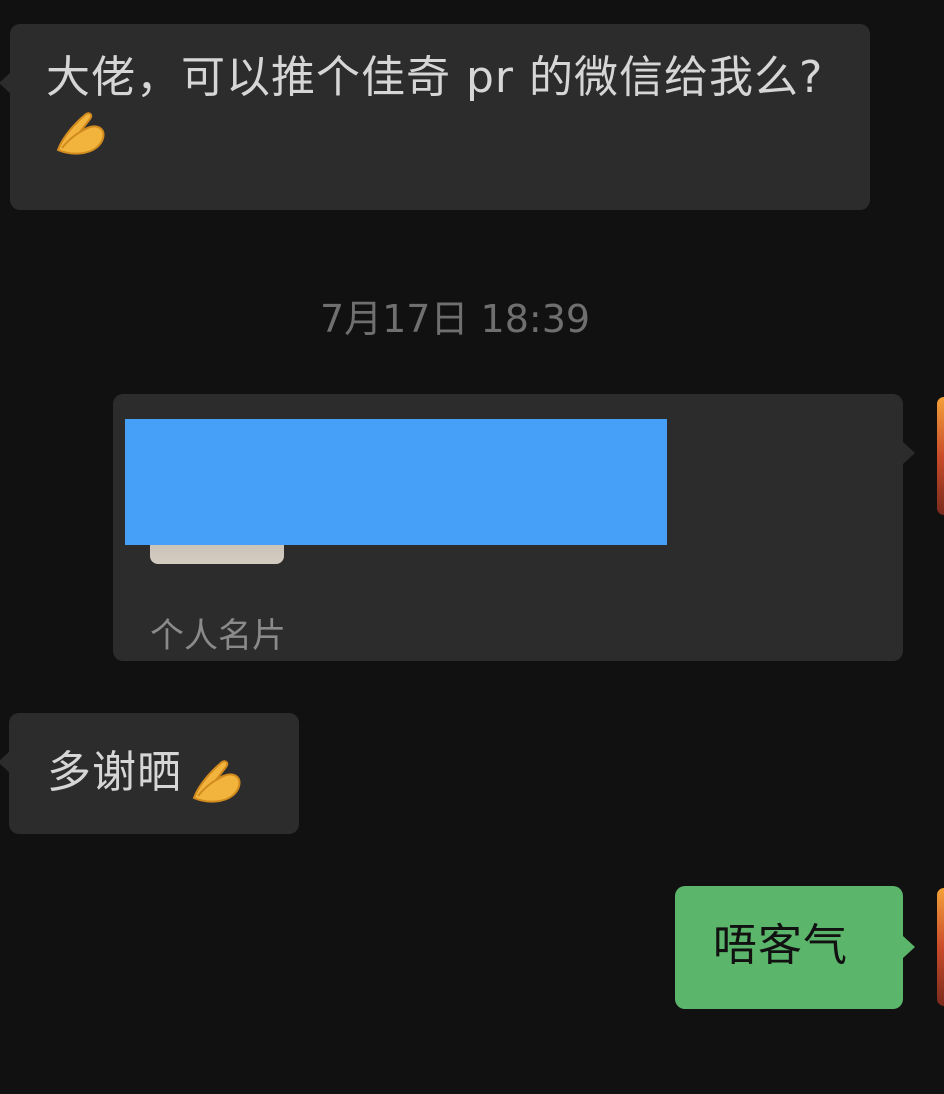  I want to click on message-text: 唔客气, so click(780, 945).